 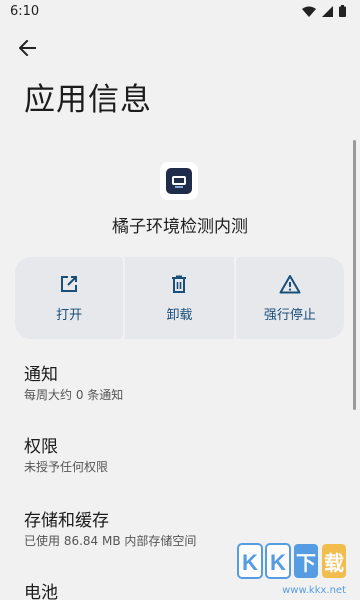 What do you see at coordinates (180, 227) in the screenshot?
I see `app-name: 橘子环境检测内测` at bounding box center [180, 227].